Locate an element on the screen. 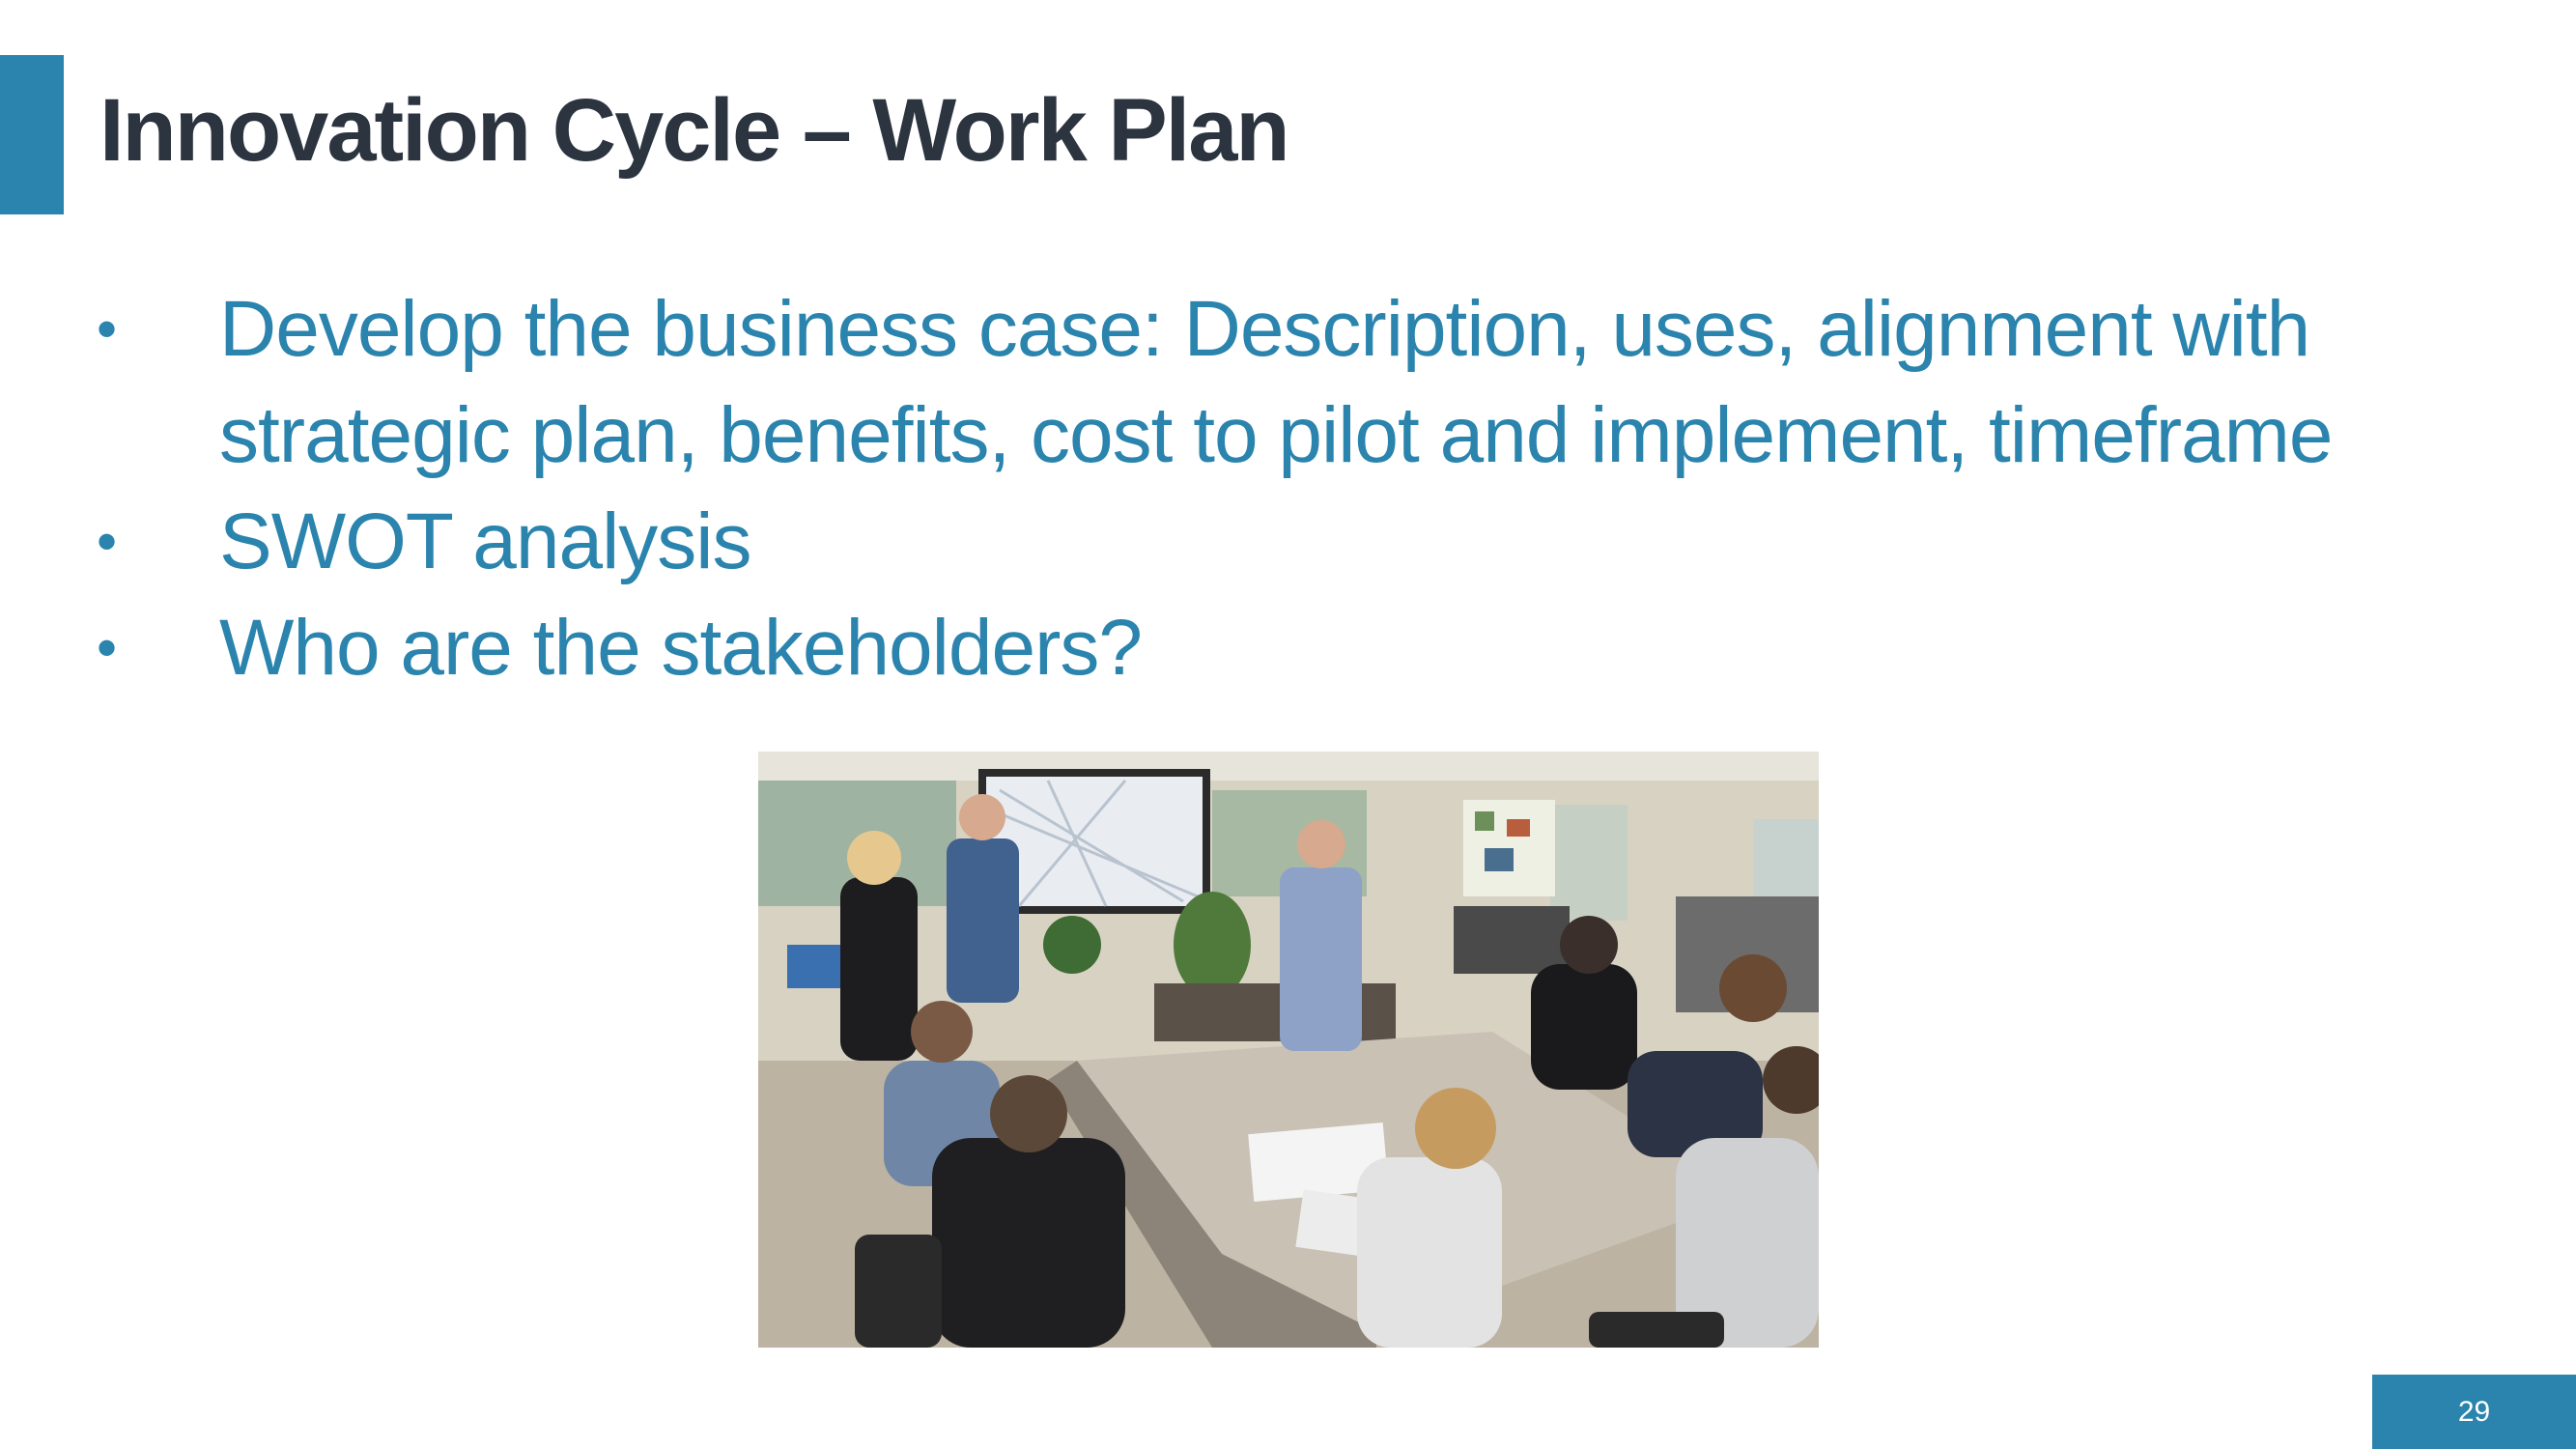  bullet-text: Who are the stakeholders? is located at coordinates (681, 648).